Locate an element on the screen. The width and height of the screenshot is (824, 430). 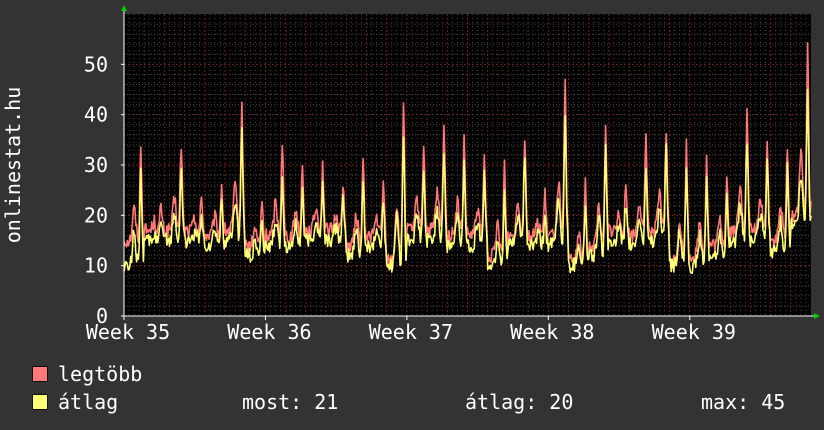
x-ticks: Week 35 Week 36 Week 37 Week 38 Week 39 is located at coordinates (411, 330).